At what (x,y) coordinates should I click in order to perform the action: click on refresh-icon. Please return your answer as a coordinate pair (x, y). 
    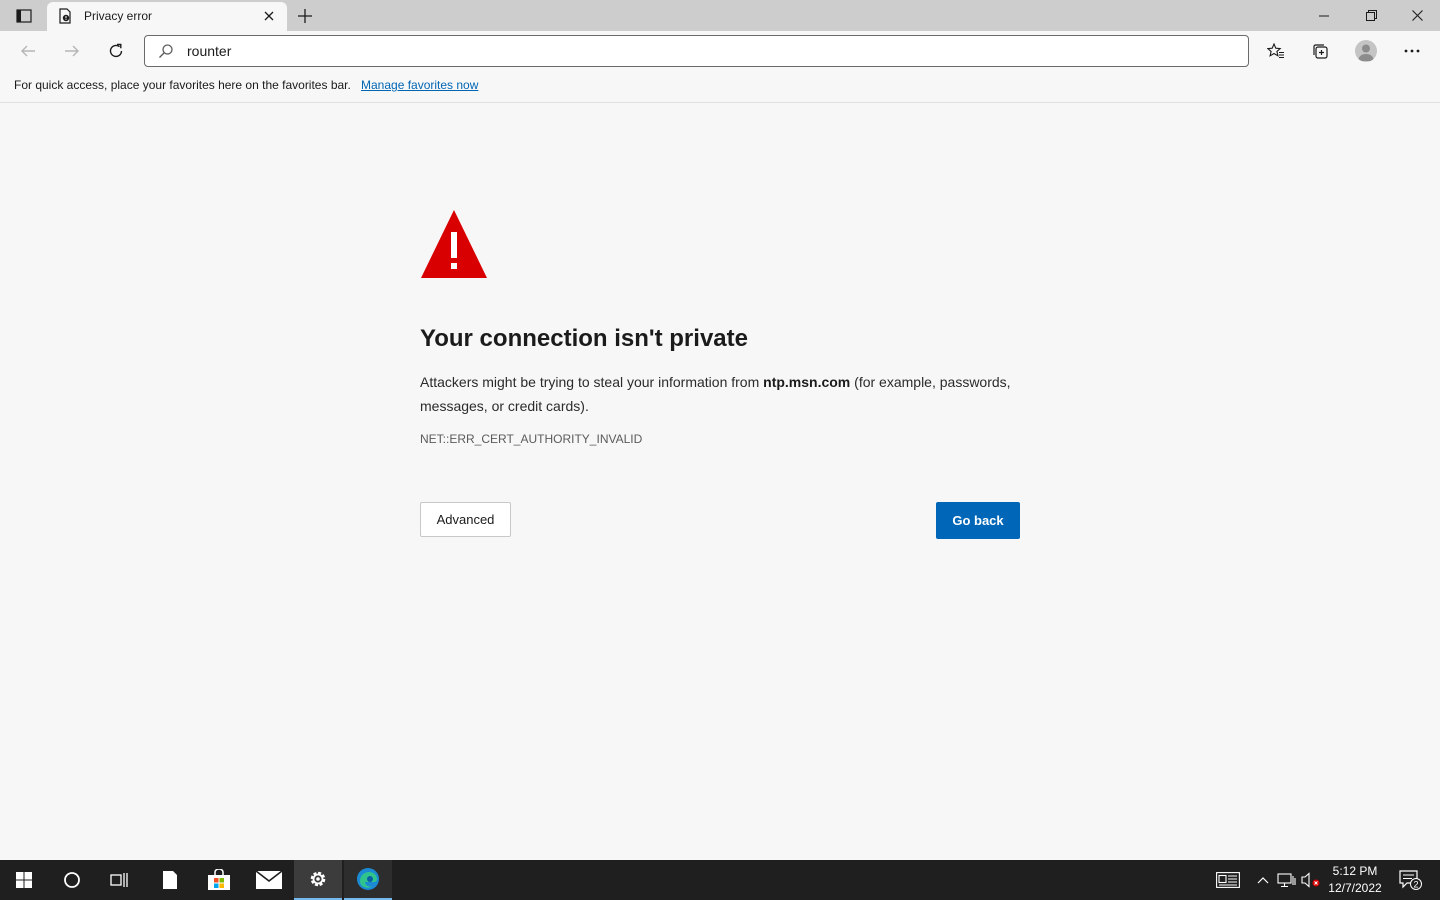
    Looking at the image, I should click on (116, 51).